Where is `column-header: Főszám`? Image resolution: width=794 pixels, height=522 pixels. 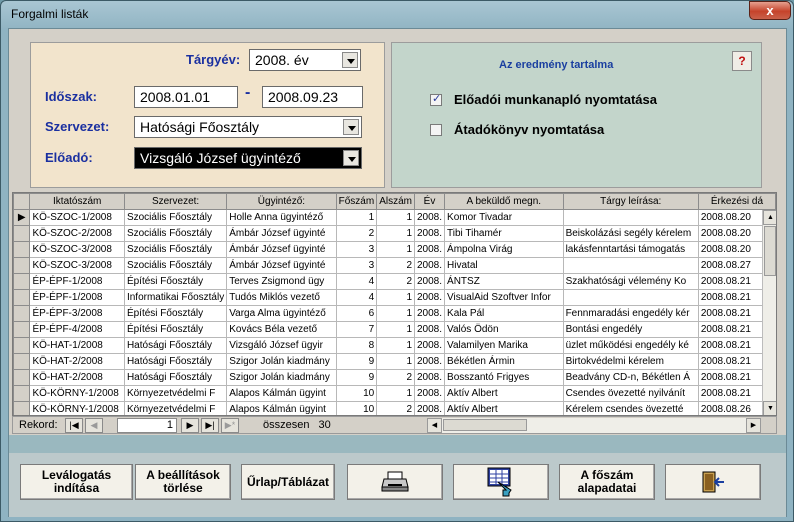 column-header: Főszám is located at coordinates (356, 201).